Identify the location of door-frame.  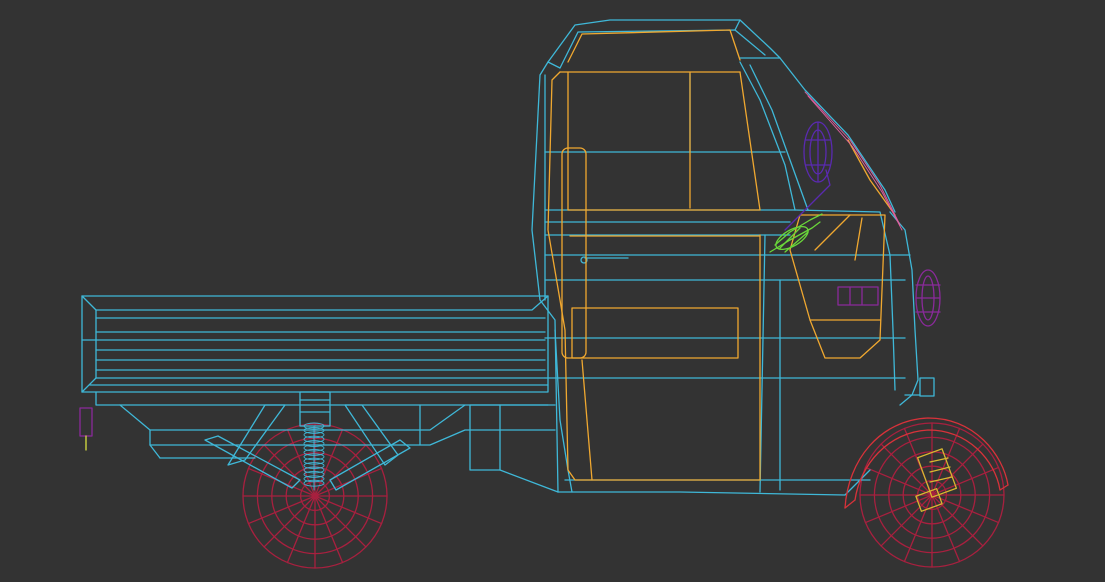
(654, 276).